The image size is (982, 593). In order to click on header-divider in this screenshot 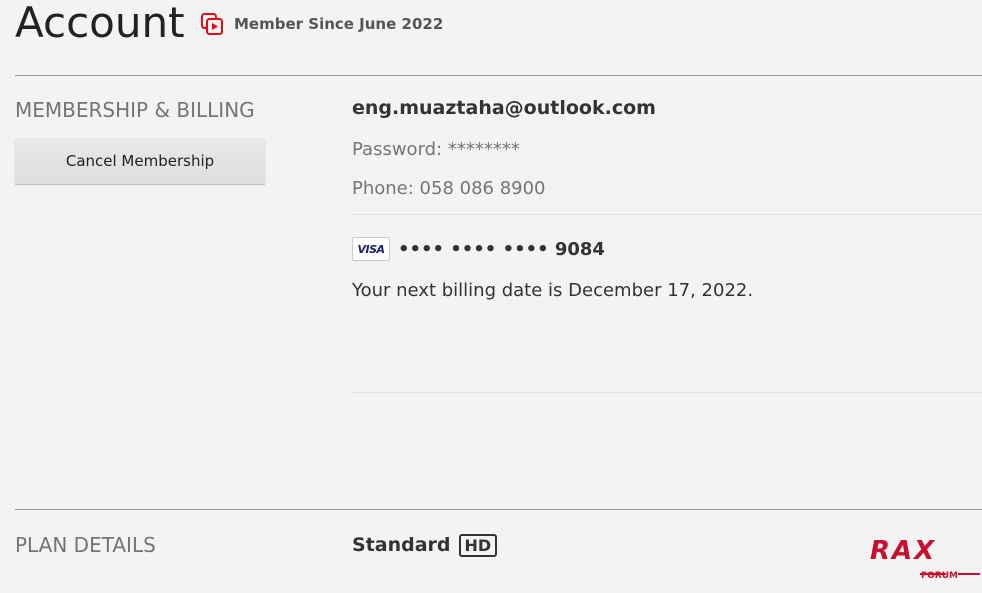, I will do `click(498, 75)`.